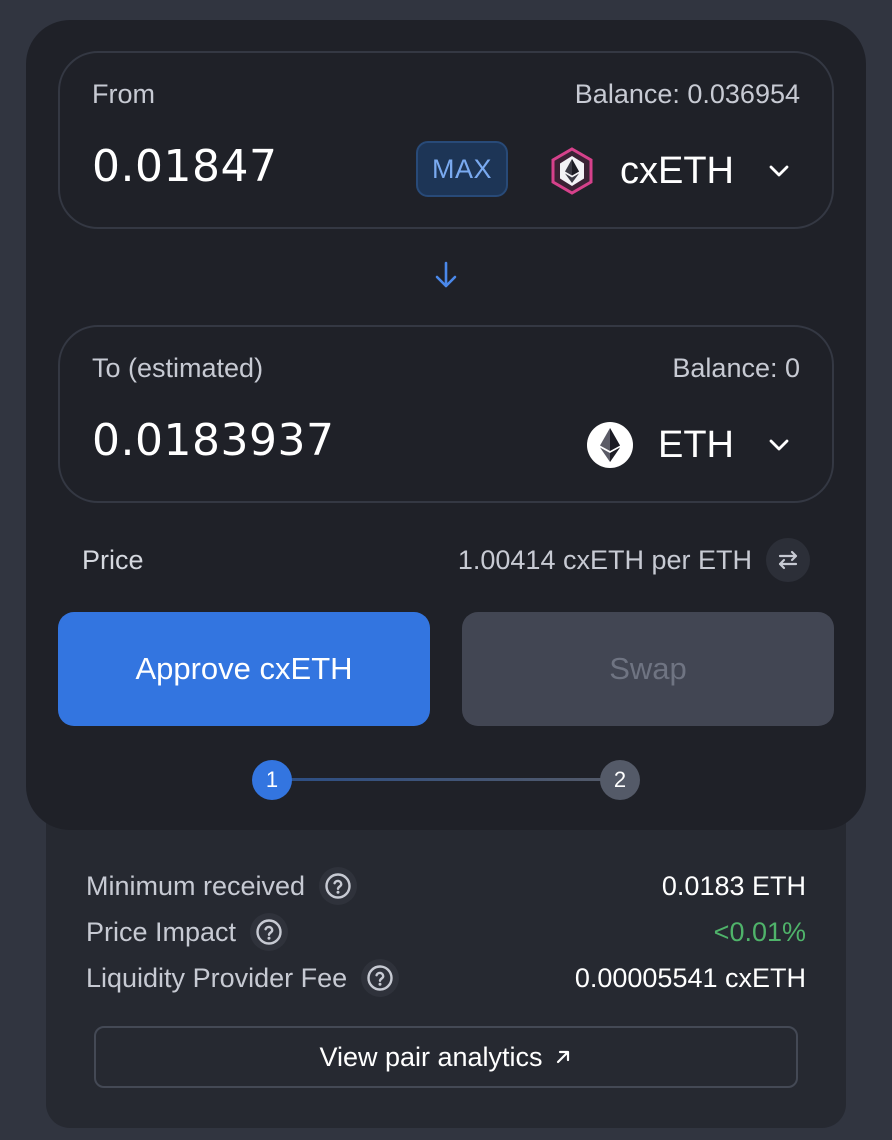 Image resolution: width=892 pixels, height=1140 pixels. I want to click on price-impact-label: Price Impact, so click(161, 931).